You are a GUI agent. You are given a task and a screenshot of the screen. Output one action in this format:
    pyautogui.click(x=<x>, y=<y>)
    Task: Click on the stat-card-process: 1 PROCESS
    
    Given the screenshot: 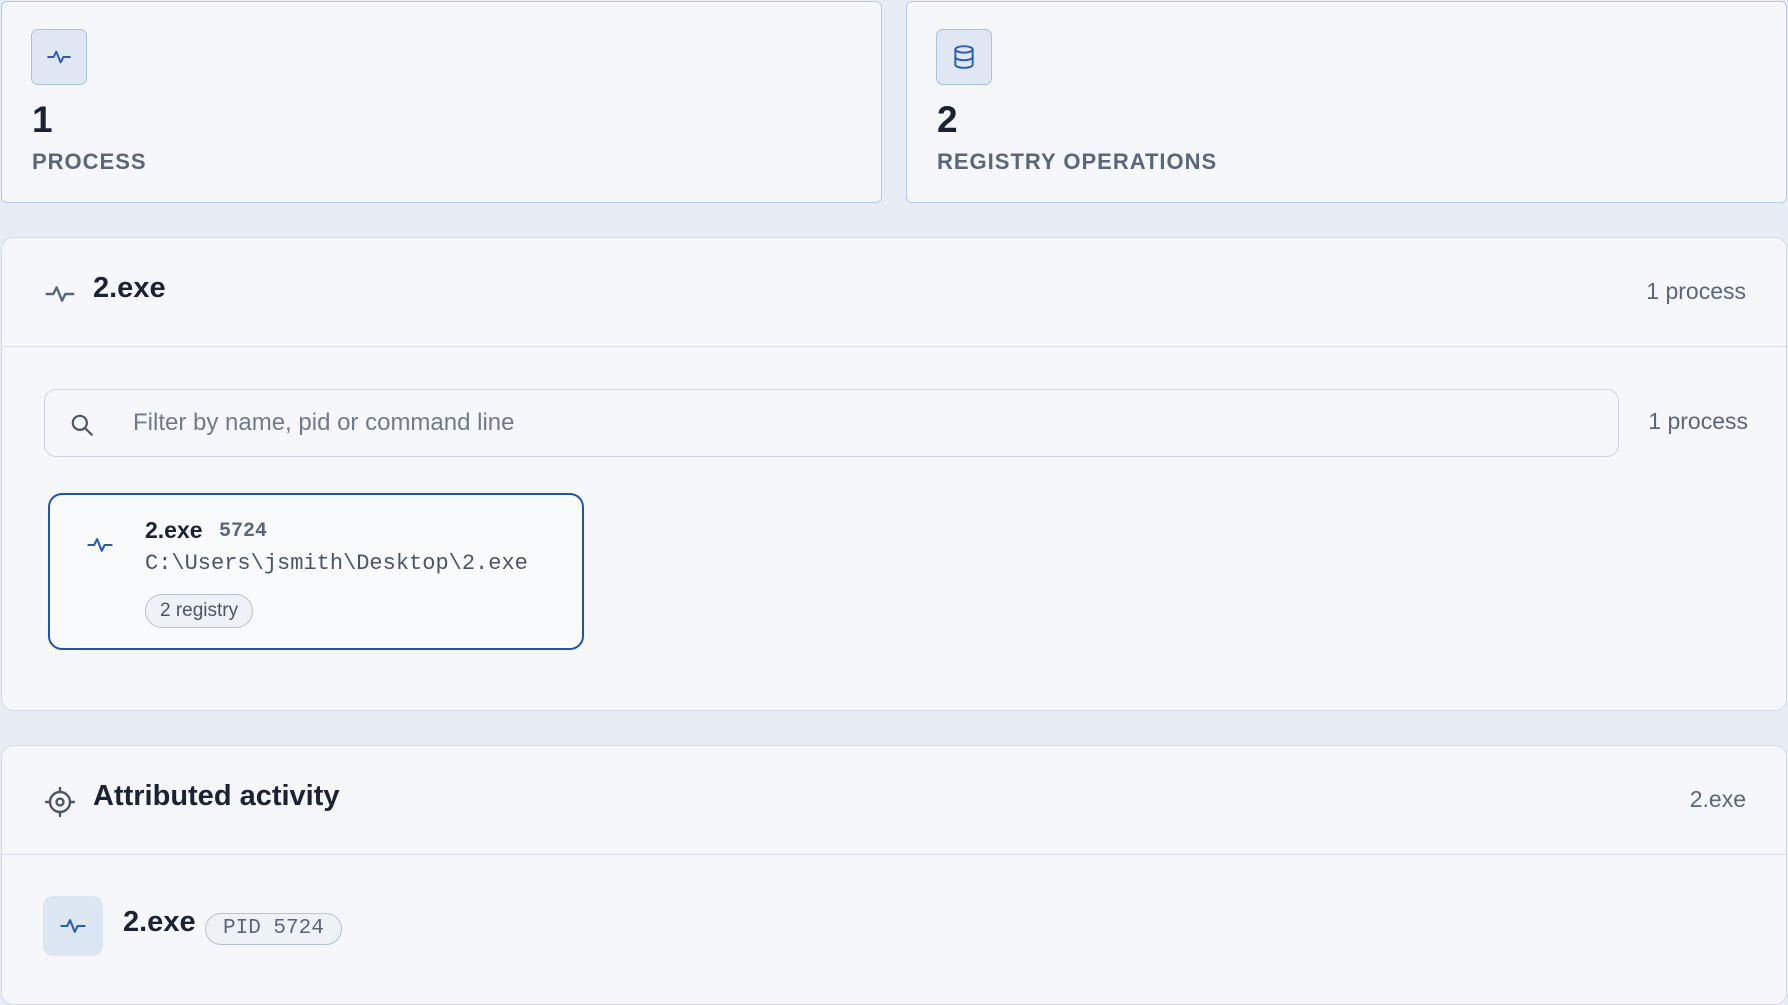 What is the action you would take?
    pyautogui.click(x=441, y=102)
    